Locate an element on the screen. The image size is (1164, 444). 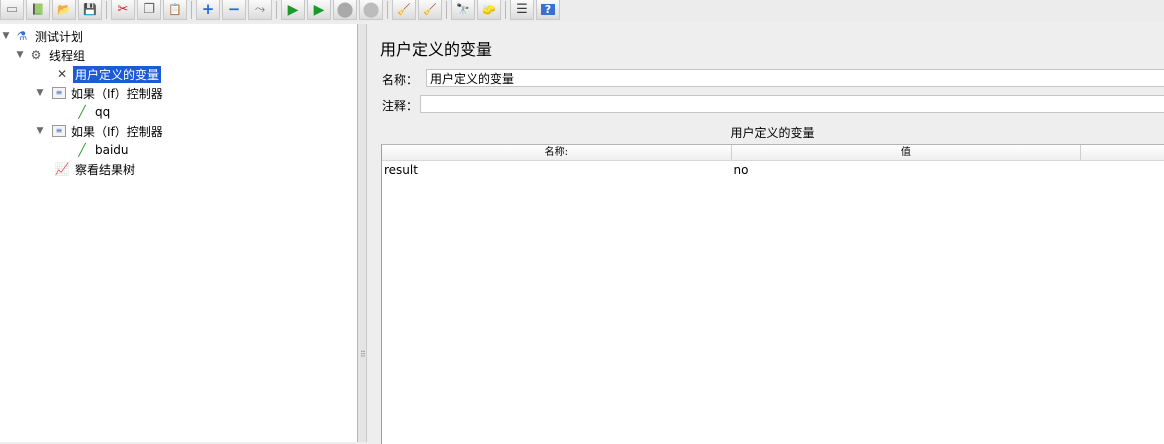
new-icon: ▭ is located at coordinates (12, 10).